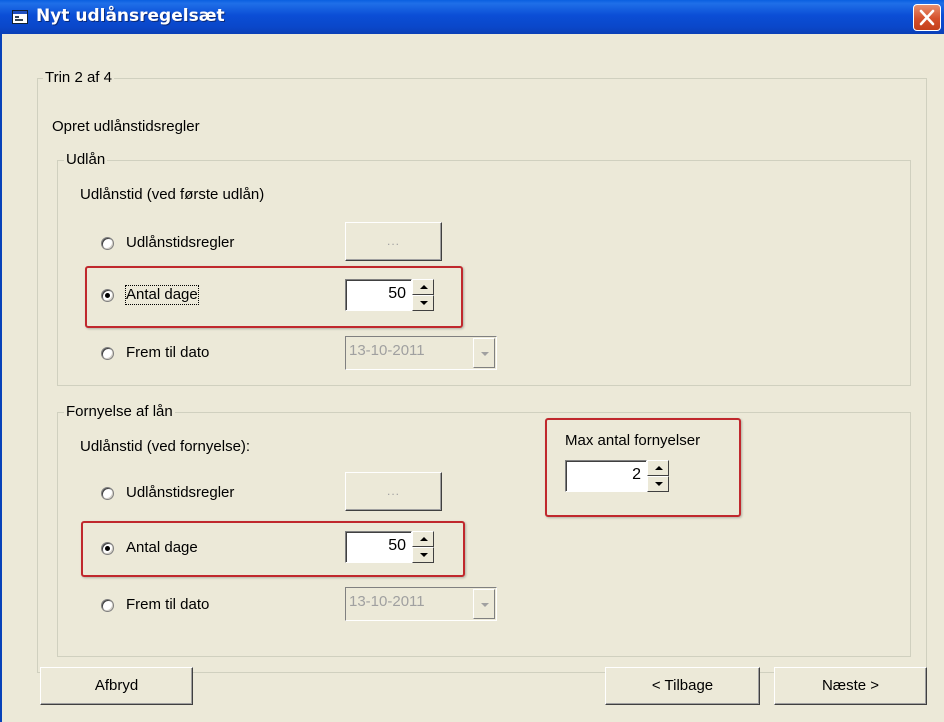 This screenshot has height=722, width=944. What do you see at coordinates (274, 297) in the screenshot?
I see `loan-days-highlight` at bounding box center [274, 297].